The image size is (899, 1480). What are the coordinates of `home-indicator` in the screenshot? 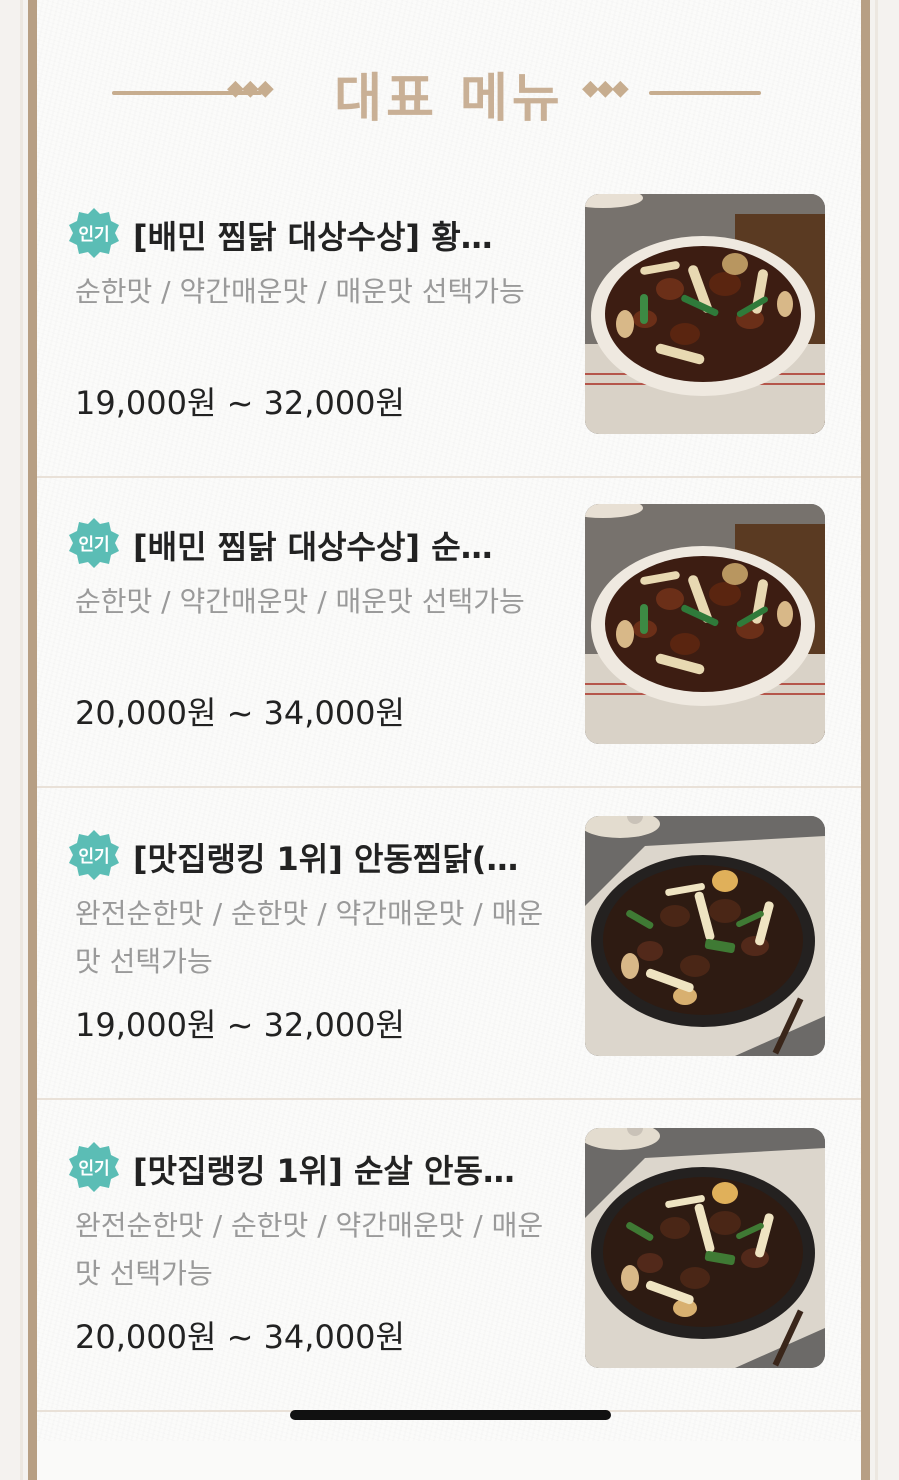 It's located at (450, 1415).